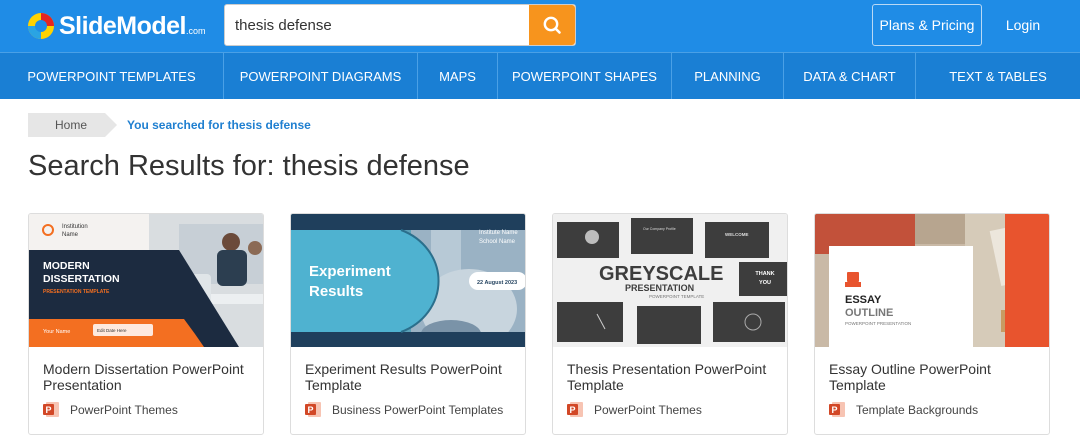  Describe the element at coordinates (249, 166) in the screenshot. I see `page-title: Search Results for: thesis defense` at that location.